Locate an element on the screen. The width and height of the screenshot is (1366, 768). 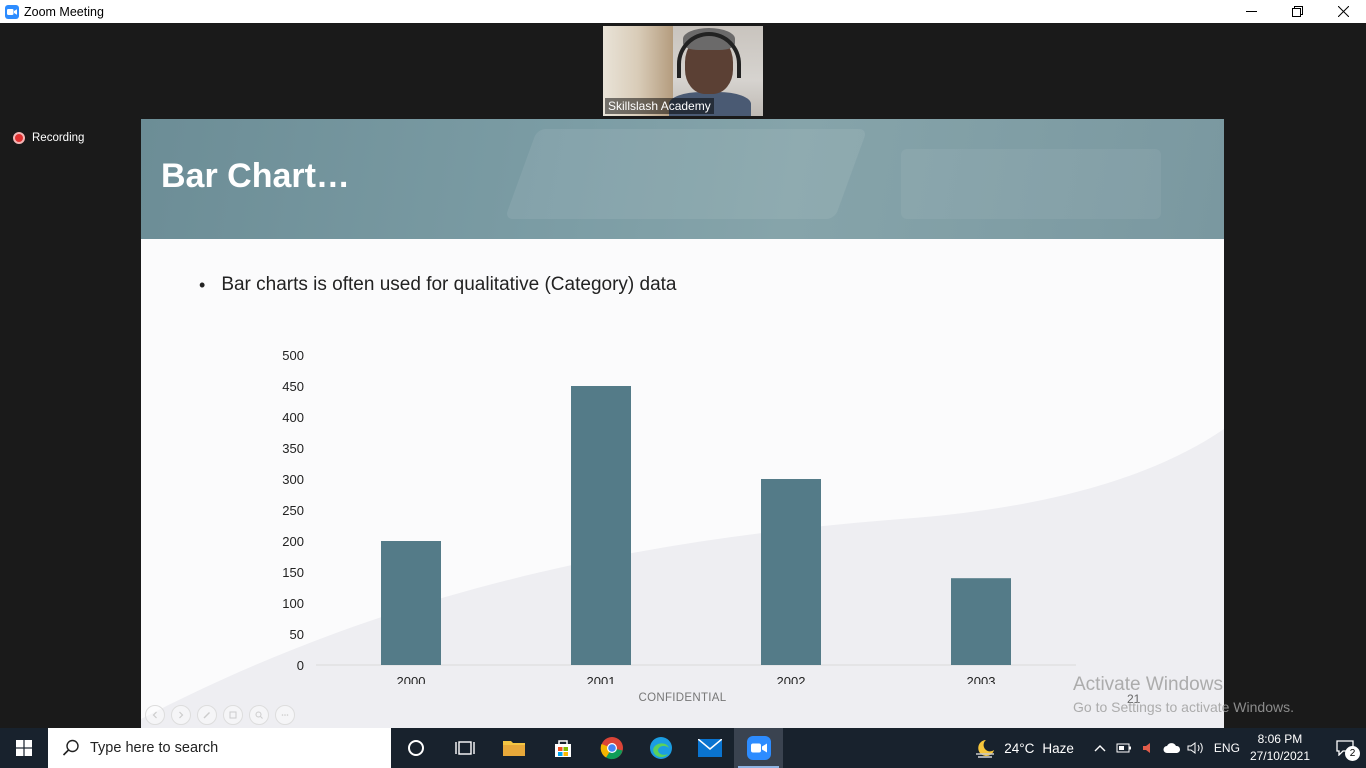
volume-muted-button is located at coordinates (1148, 748).